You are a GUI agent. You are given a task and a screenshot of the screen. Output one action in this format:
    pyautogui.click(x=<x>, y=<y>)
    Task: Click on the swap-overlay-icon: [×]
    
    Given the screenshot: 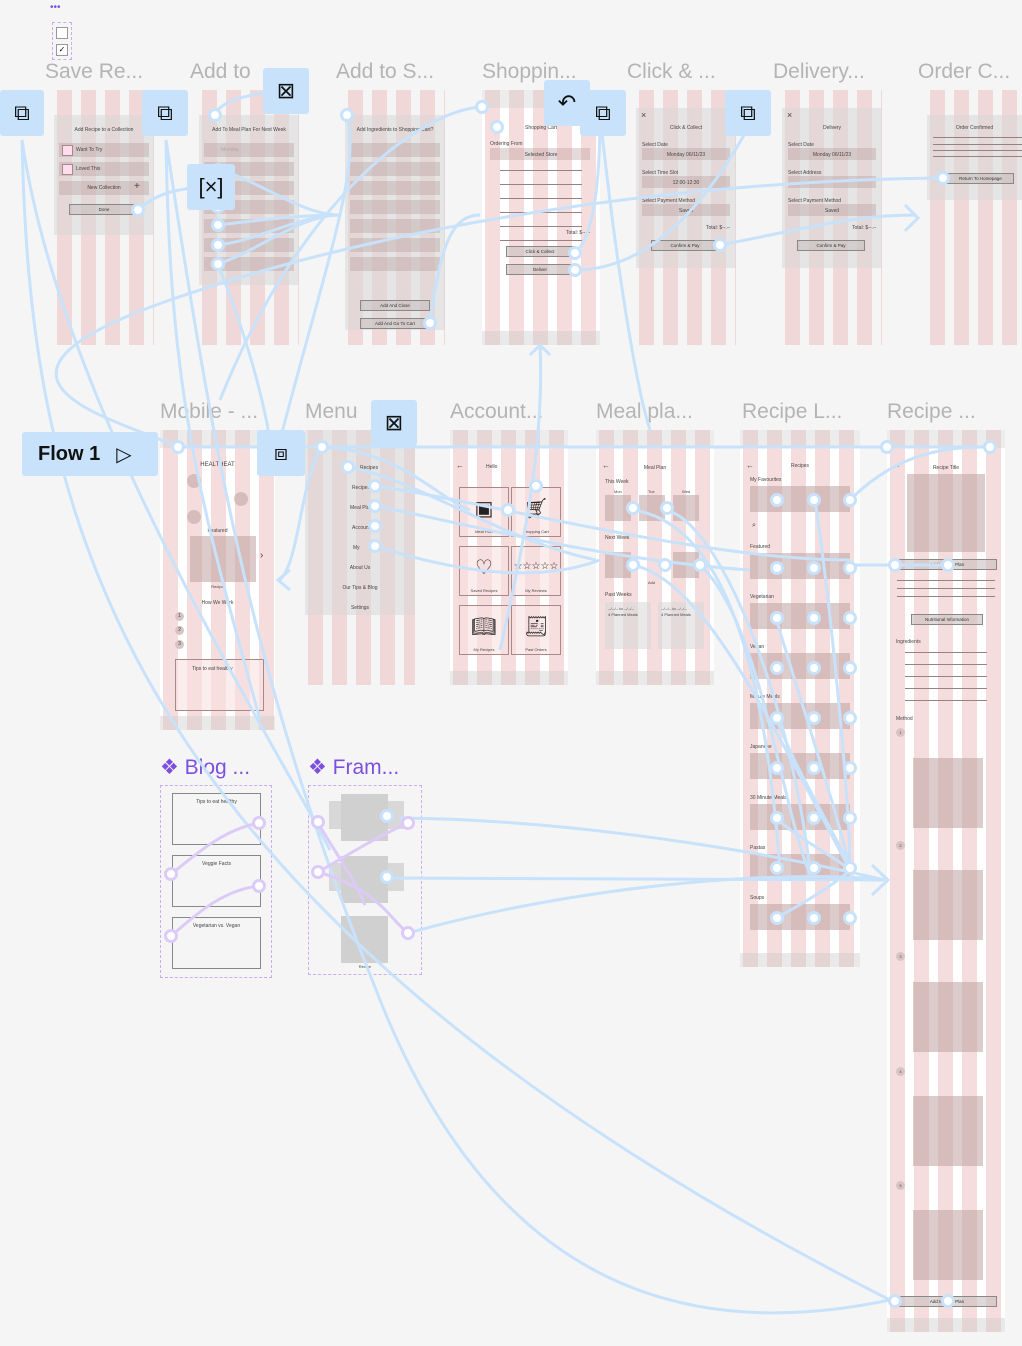 What is the action you would take?
    pyautogui.click(x=211, y=187)
    